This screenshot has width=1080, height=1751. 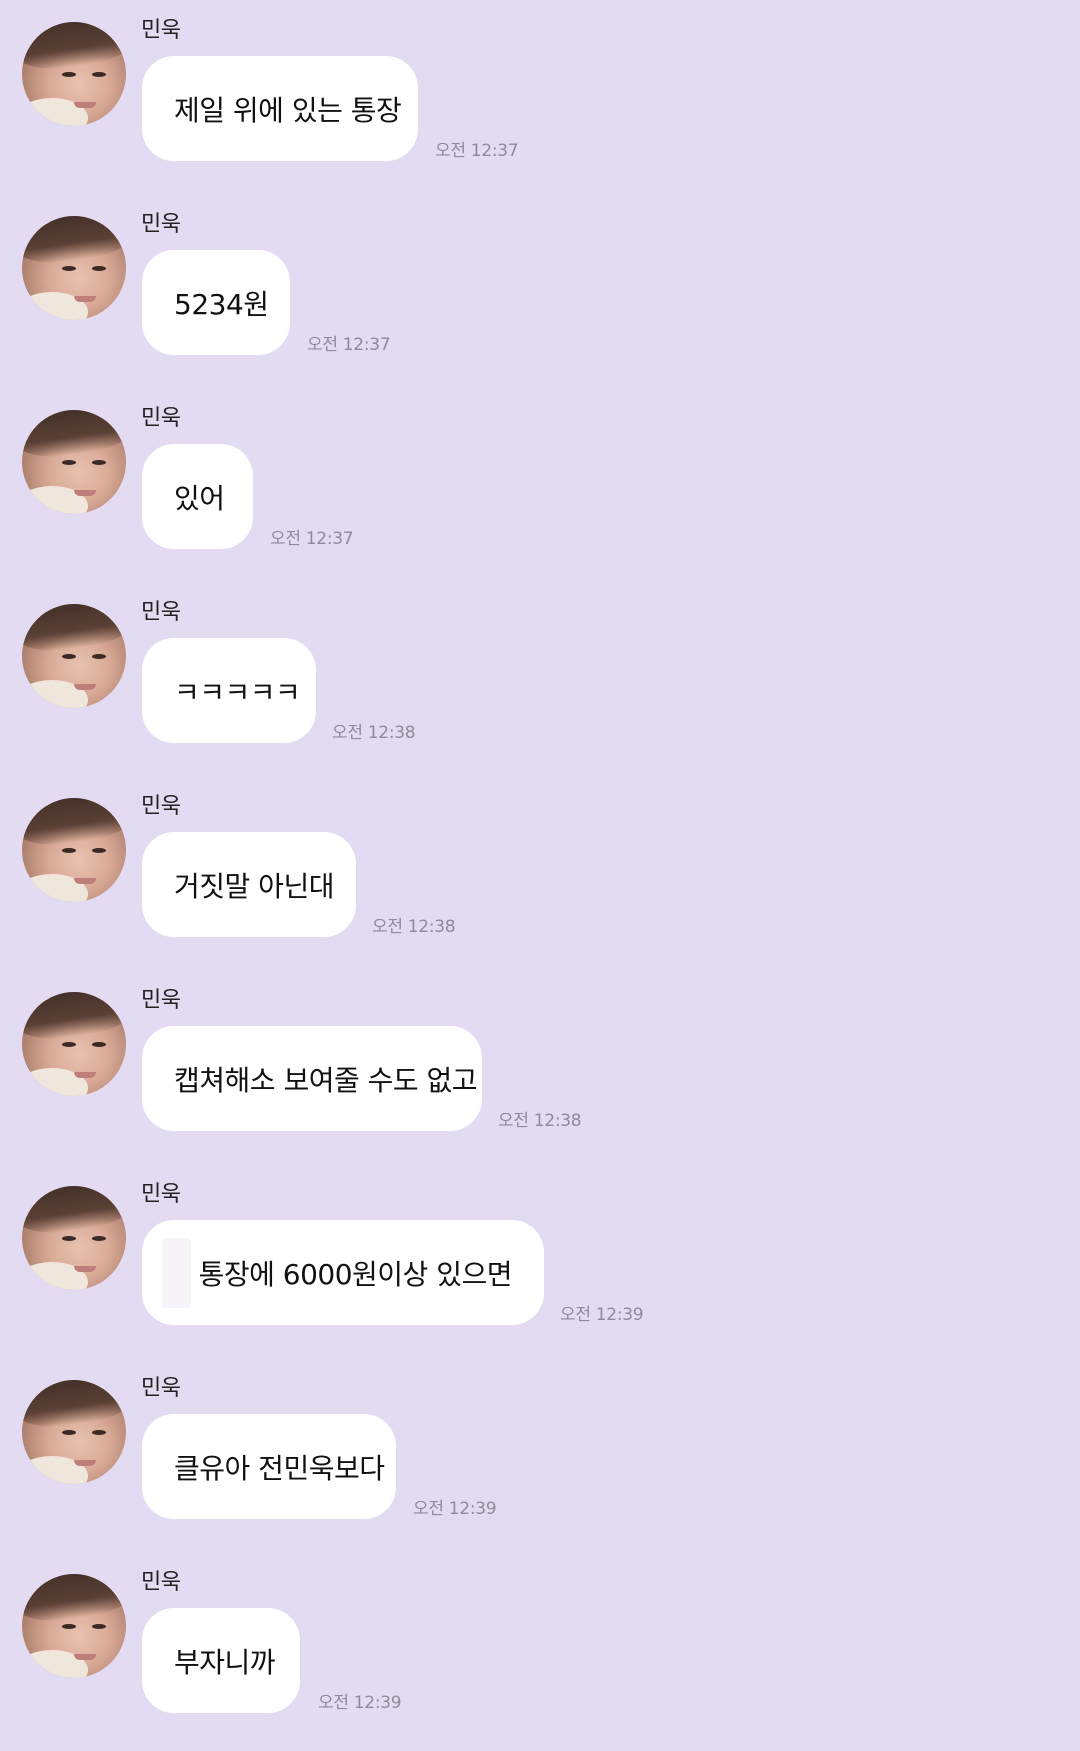 I want to click on message-row: 민욱 제일 위에 있는 통장 오전 12:37, so click(x=540, y=97).